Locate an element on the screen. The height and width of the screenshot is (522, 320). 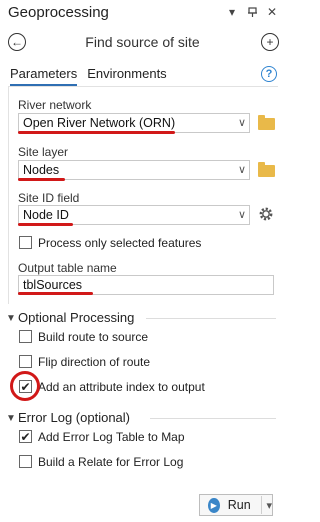
run-divider is located at coordinates (261, 505).